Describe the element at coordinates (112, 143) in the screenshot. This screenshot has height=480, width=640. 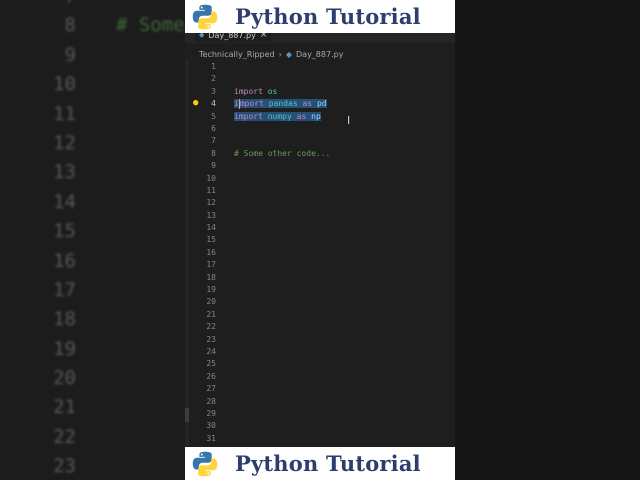
I see `background-line: 12` at that location.